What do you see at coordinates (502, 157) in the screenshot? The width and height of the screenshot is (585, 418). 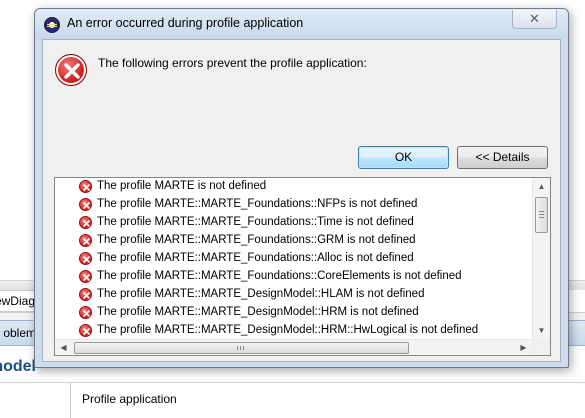 I see `details-button: << Details` at bounding box center [502, 157].